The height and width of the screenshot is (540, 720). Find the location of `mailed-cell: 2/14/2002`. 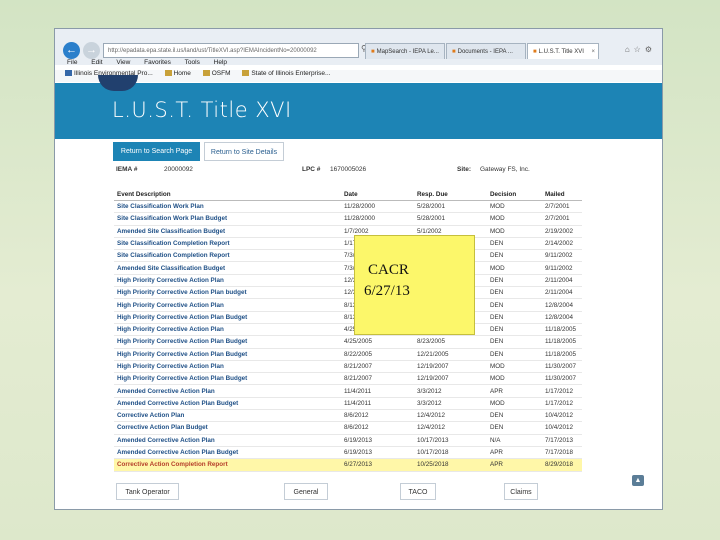

mailed-cell: 2/14/2002 is located at coordinates (562, 244).